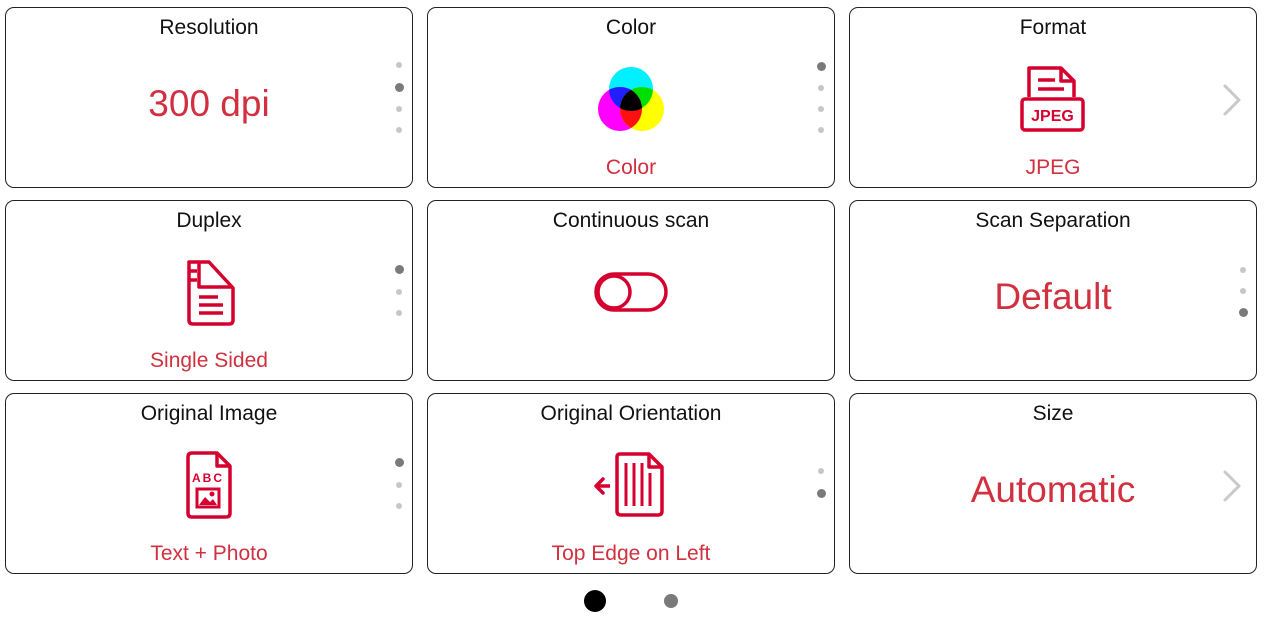  I want to click on tile-original-orientation: Original Orientation Top Edge on Left, so click(631, 483).